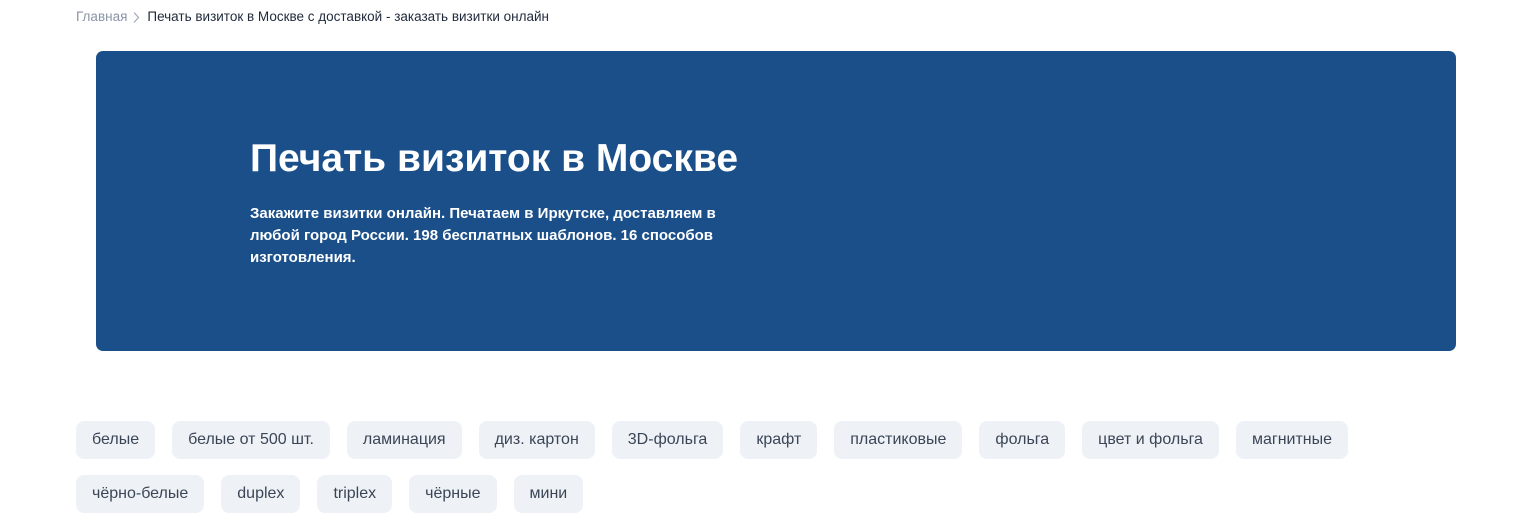 The width and height of the screenshot is (1540, 528). I want to click on tag-duplex: duplex, so click(261, 494).